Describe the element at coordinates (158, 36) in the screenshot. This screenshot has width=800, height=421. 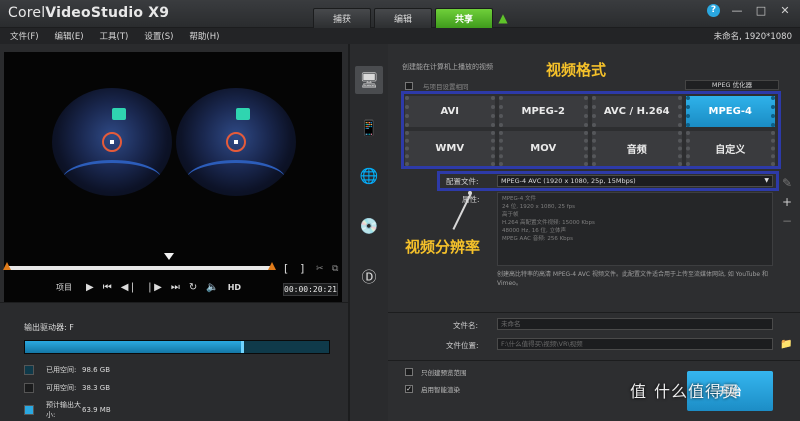
I see `menu-settings: 设置(S)` at that location.